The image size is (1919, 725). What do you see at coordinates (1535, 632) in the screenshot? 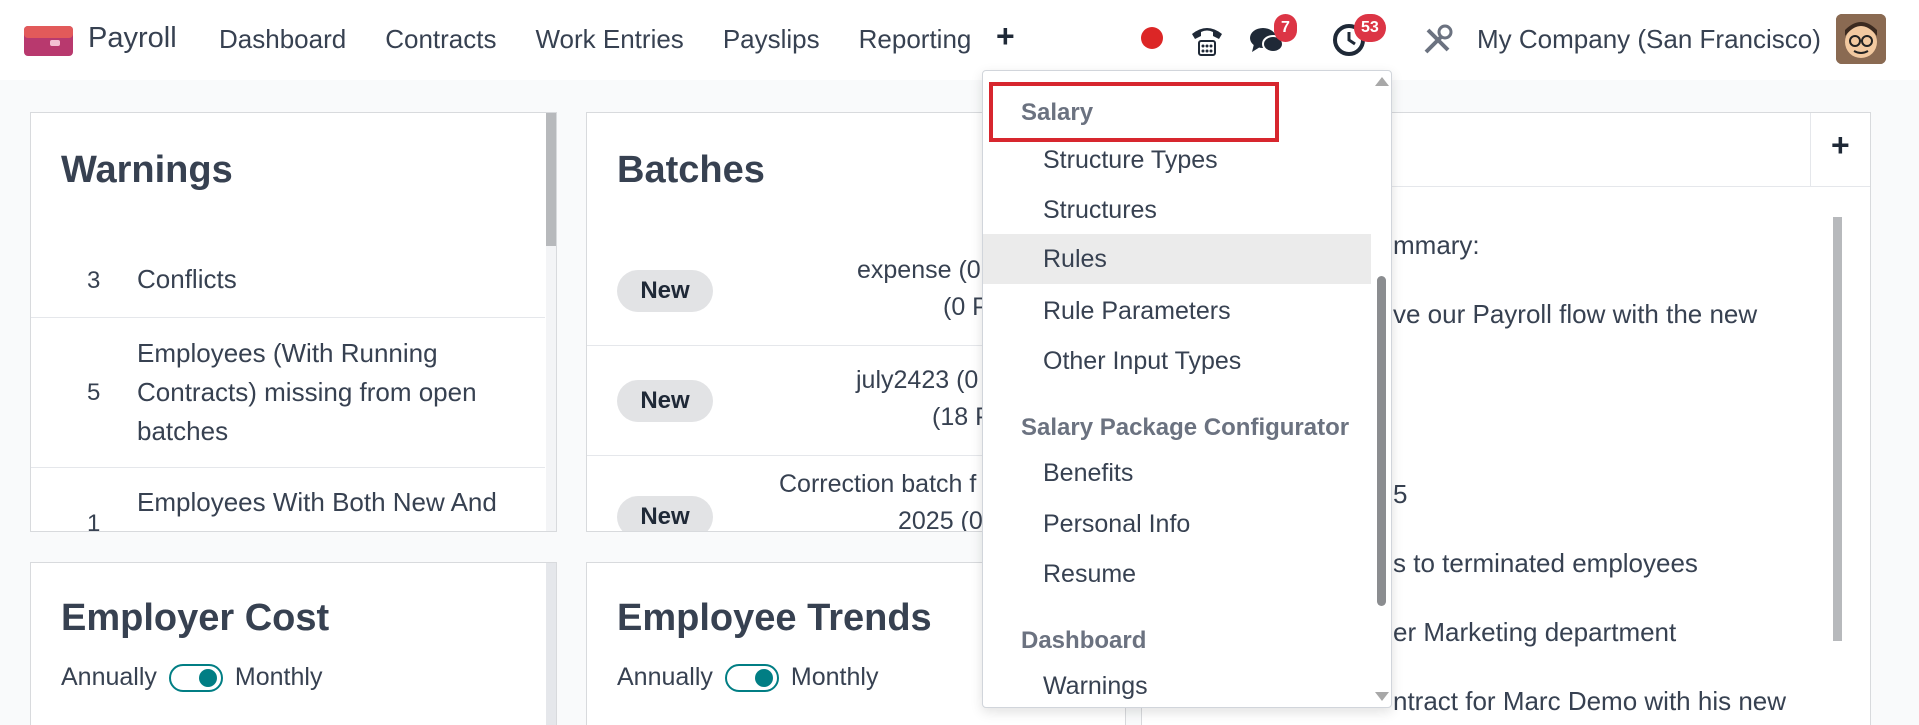
I see `note-line: er Marketing department` at bounding box center [1535, 632].